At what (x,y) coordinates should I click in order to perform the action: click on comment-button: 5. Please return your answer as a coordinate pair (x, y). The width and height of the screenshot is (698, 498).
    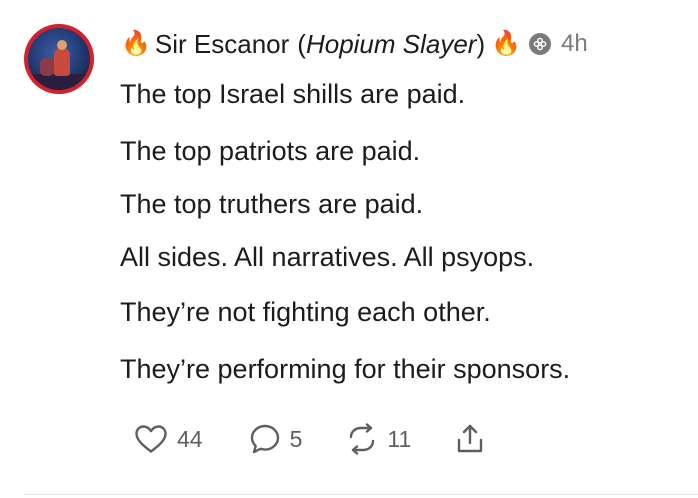
    Looking at the image, I should click on (276, 439).